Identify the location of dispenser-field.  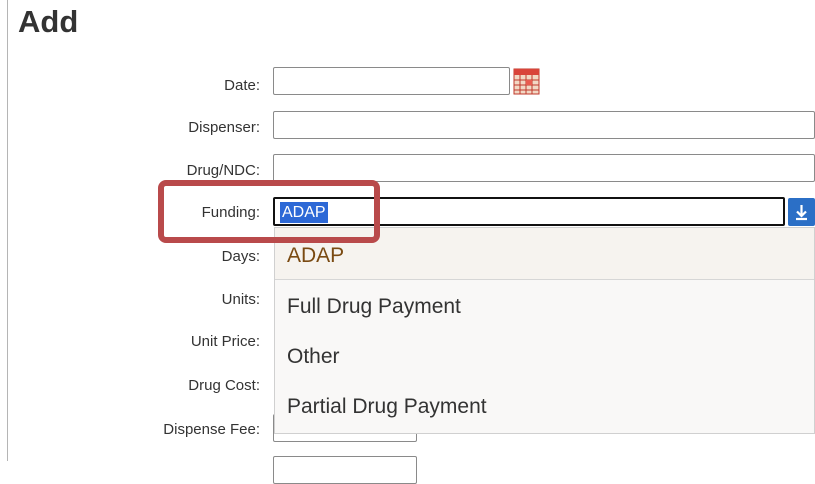
(544, 125).